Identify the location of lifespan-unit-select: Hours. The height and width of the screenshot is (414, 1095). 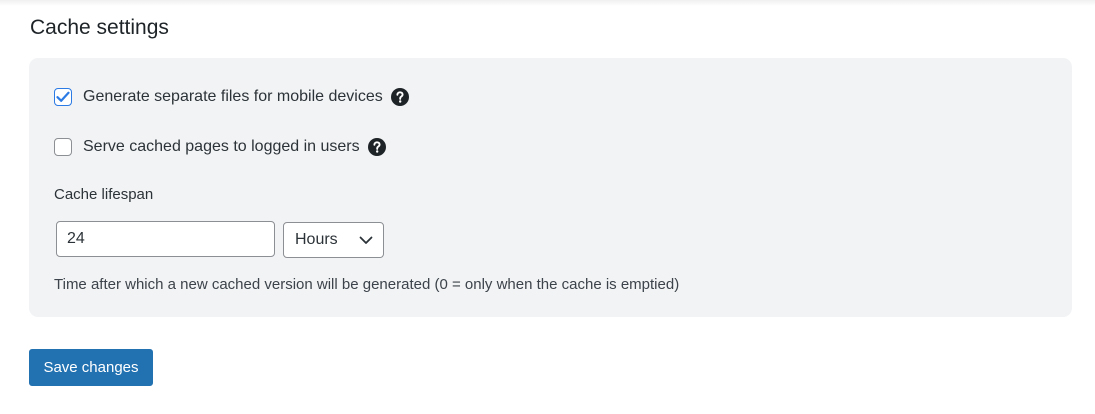
(333, 240).